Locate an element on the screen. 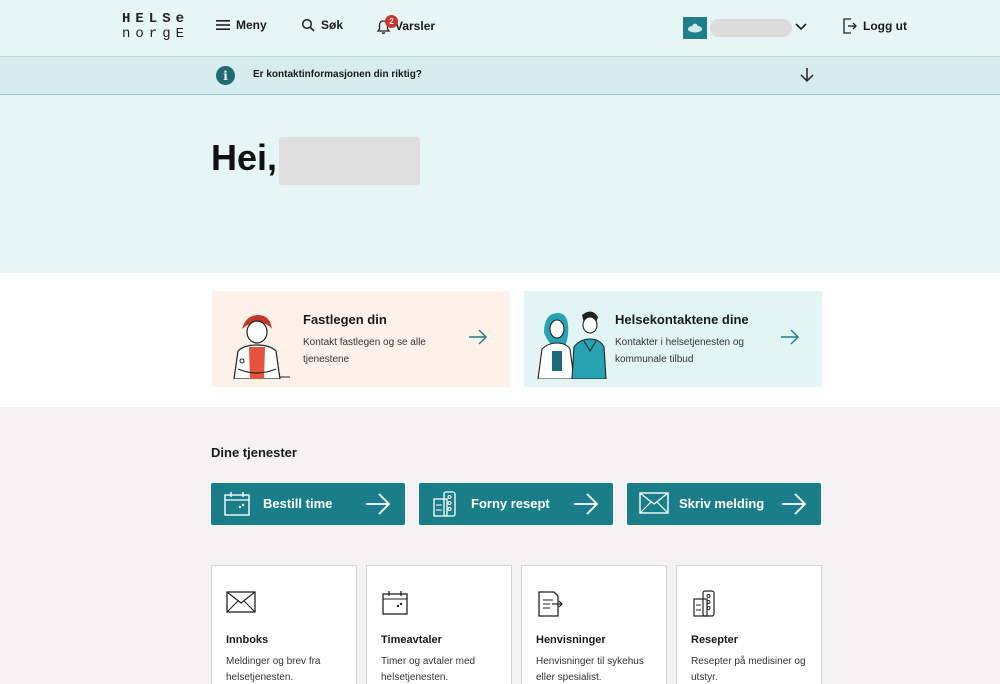 This screenshot has height=684, width=1000. skriv-melding-button: Skriv melding is located at coordinates (724, 504).